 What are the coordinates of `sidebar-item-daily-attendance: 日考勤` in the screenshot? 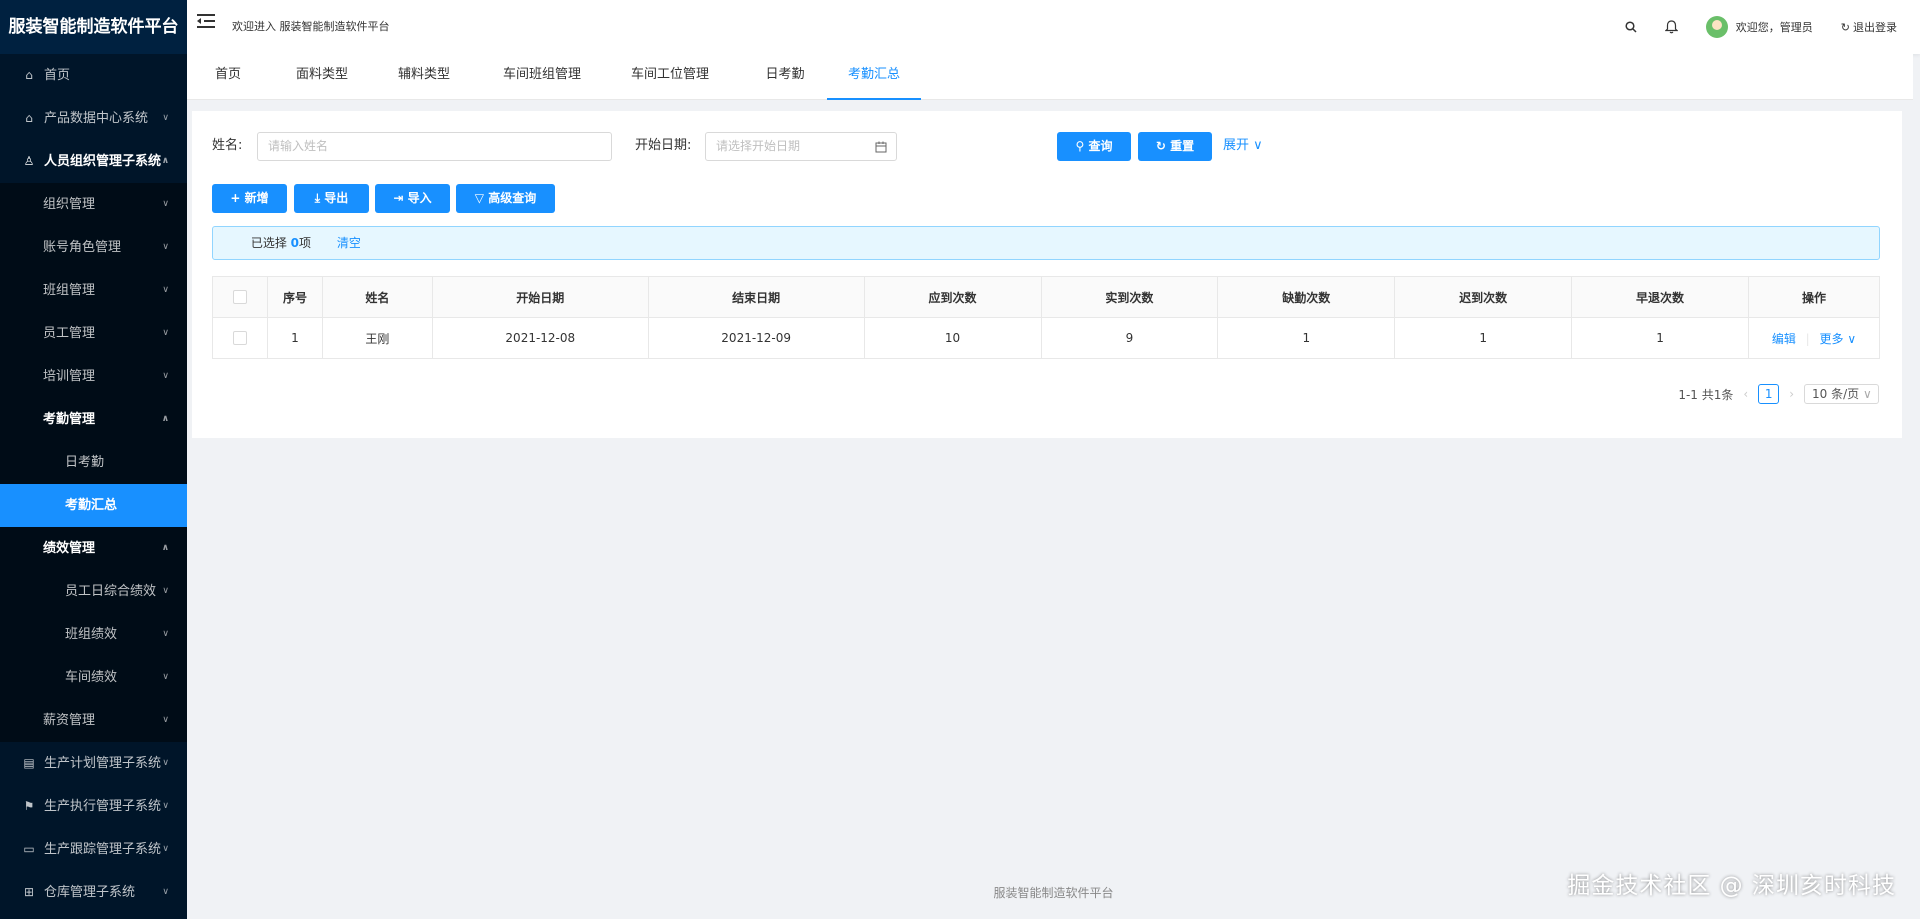 It's located at (93, 462).